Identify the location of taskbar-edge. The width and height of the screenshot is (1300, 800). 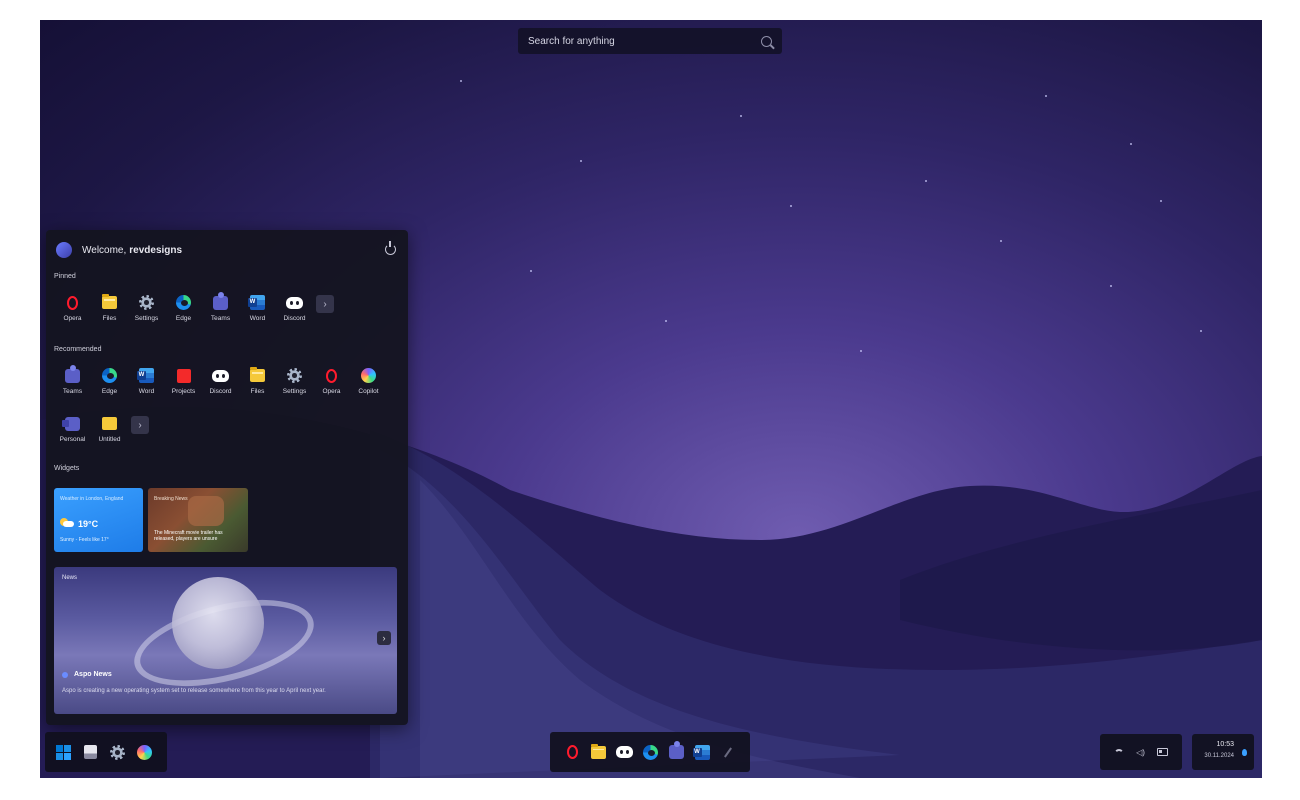
(650, 752).